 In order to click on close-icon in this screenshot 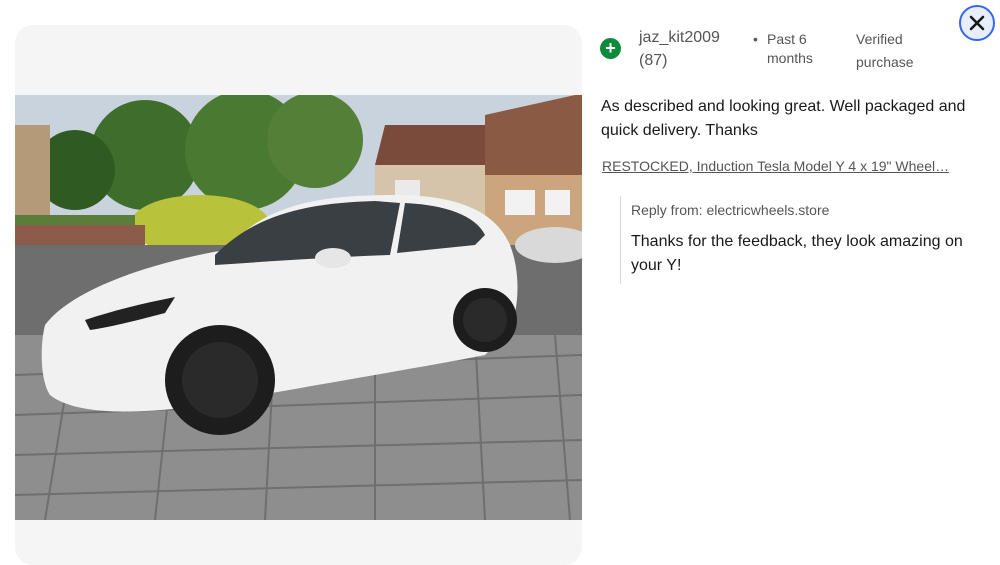, I will do `click(977, 23)`.